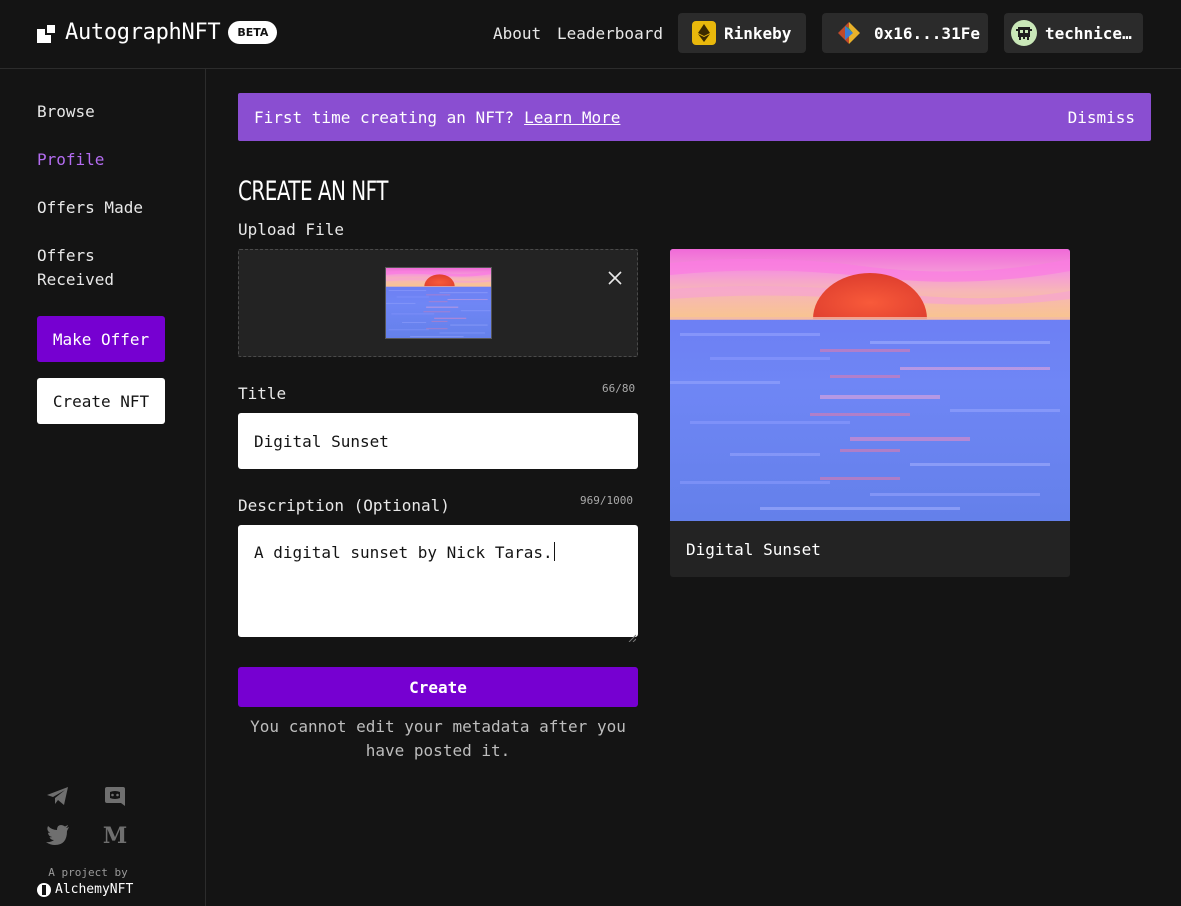 Image resolution: width=1181 pixels, height=906 pixels. What do you see at coordinates (344, 505) in the screenshot?
I see `description-label: Description (Optional)` at bounding box center [344, 505].